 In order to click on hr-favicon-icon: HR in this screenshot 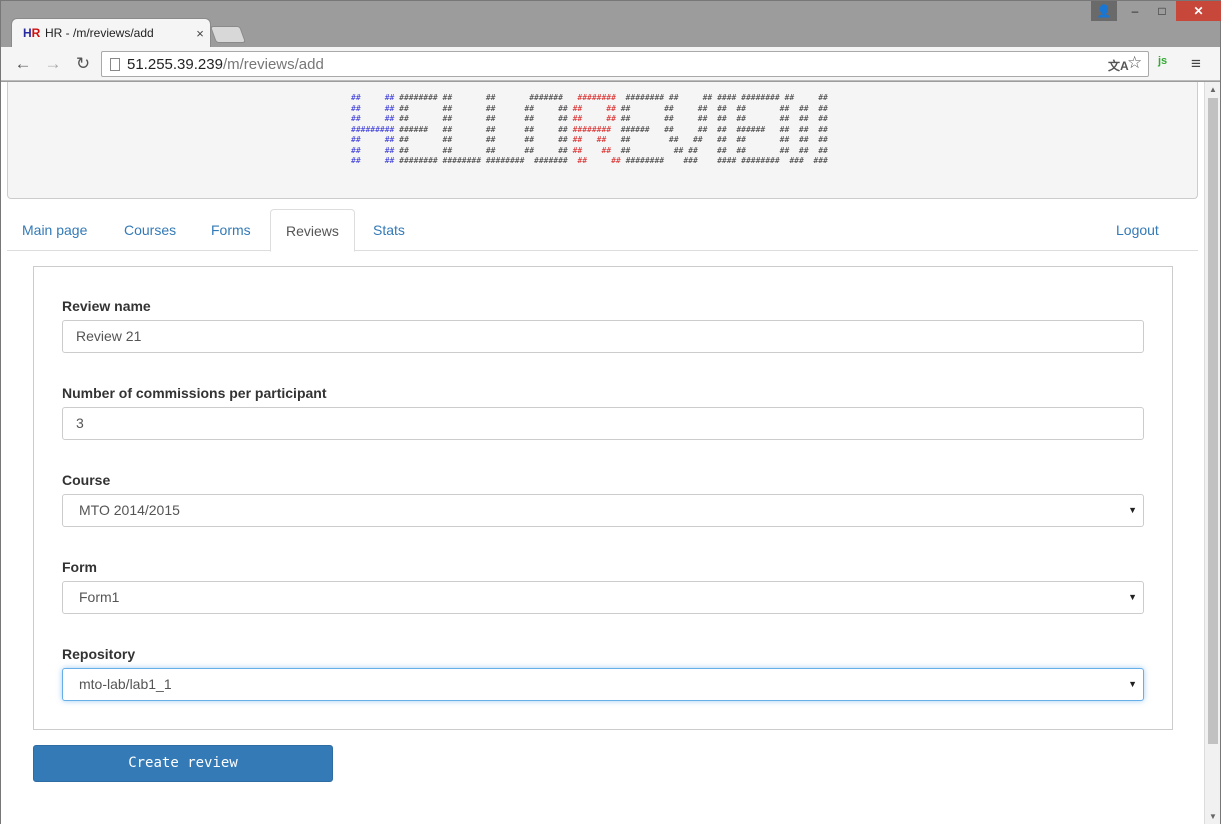, I will do `click(32, 33)`.